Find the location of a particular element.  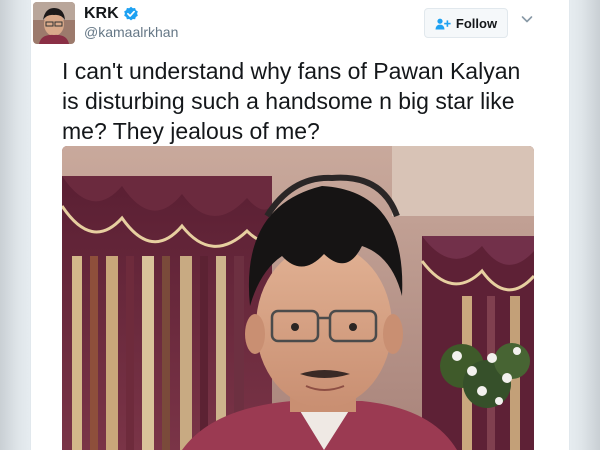

follow-button: Follow is located at coordinates (466, 23).